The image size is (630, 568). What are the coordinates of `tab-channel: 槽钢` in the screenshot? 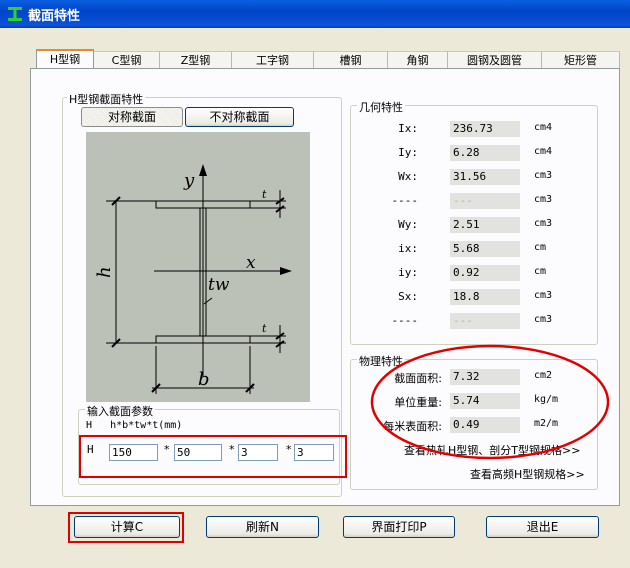 It's located at (351, 60).